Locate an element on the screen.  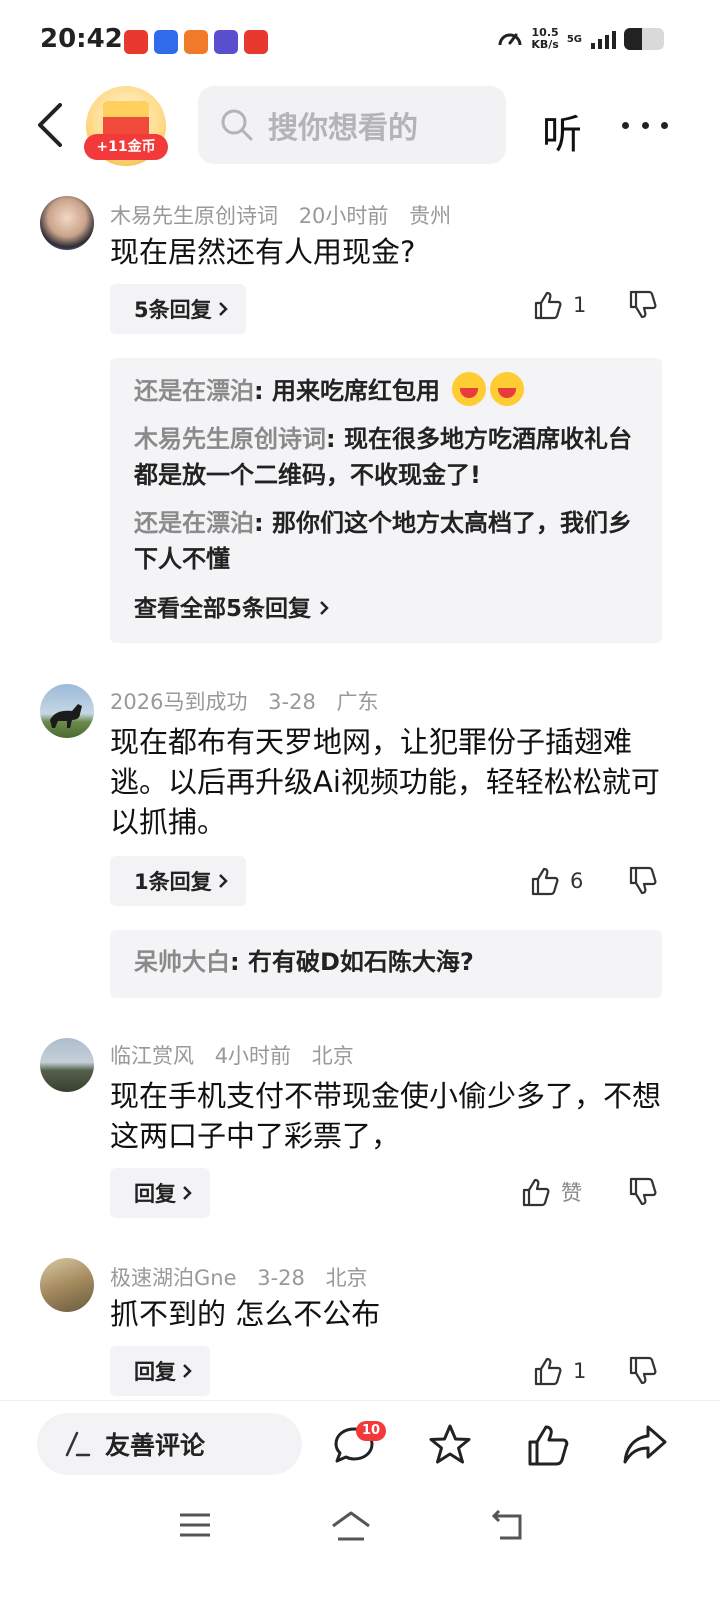
listen-button: 听 is located at coordinates (562, 131).